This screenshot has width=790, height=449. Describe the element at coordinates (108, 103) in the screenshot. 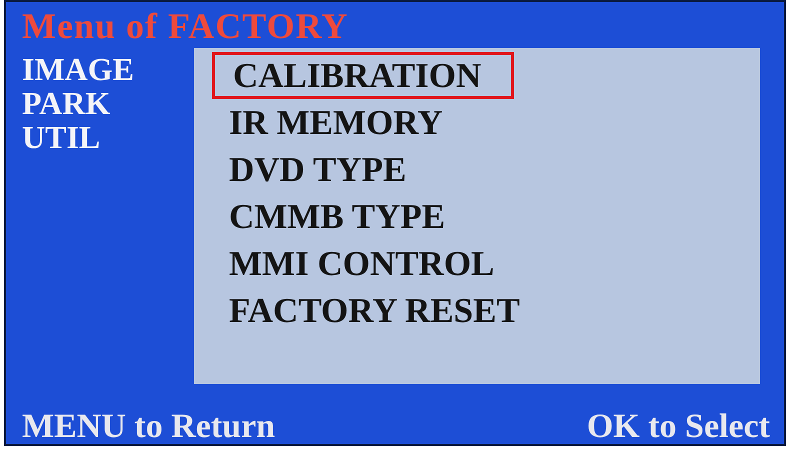

I see `category-item: PARK` at that location.